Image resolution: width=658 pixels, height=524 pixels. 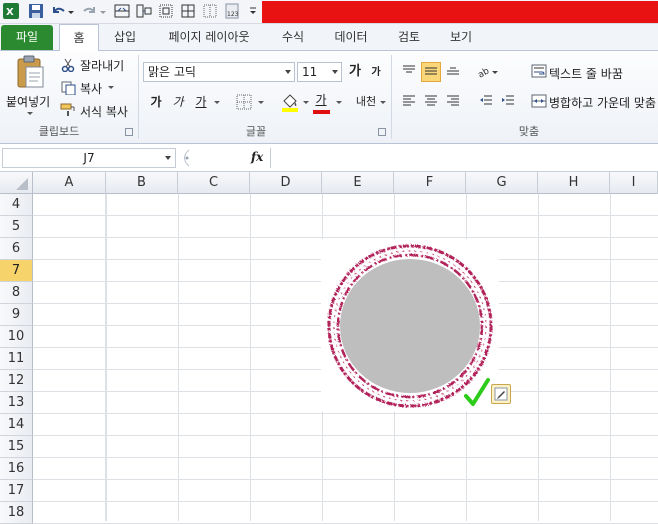 I want to click on align-middle-button, so click(x=431, y=72).